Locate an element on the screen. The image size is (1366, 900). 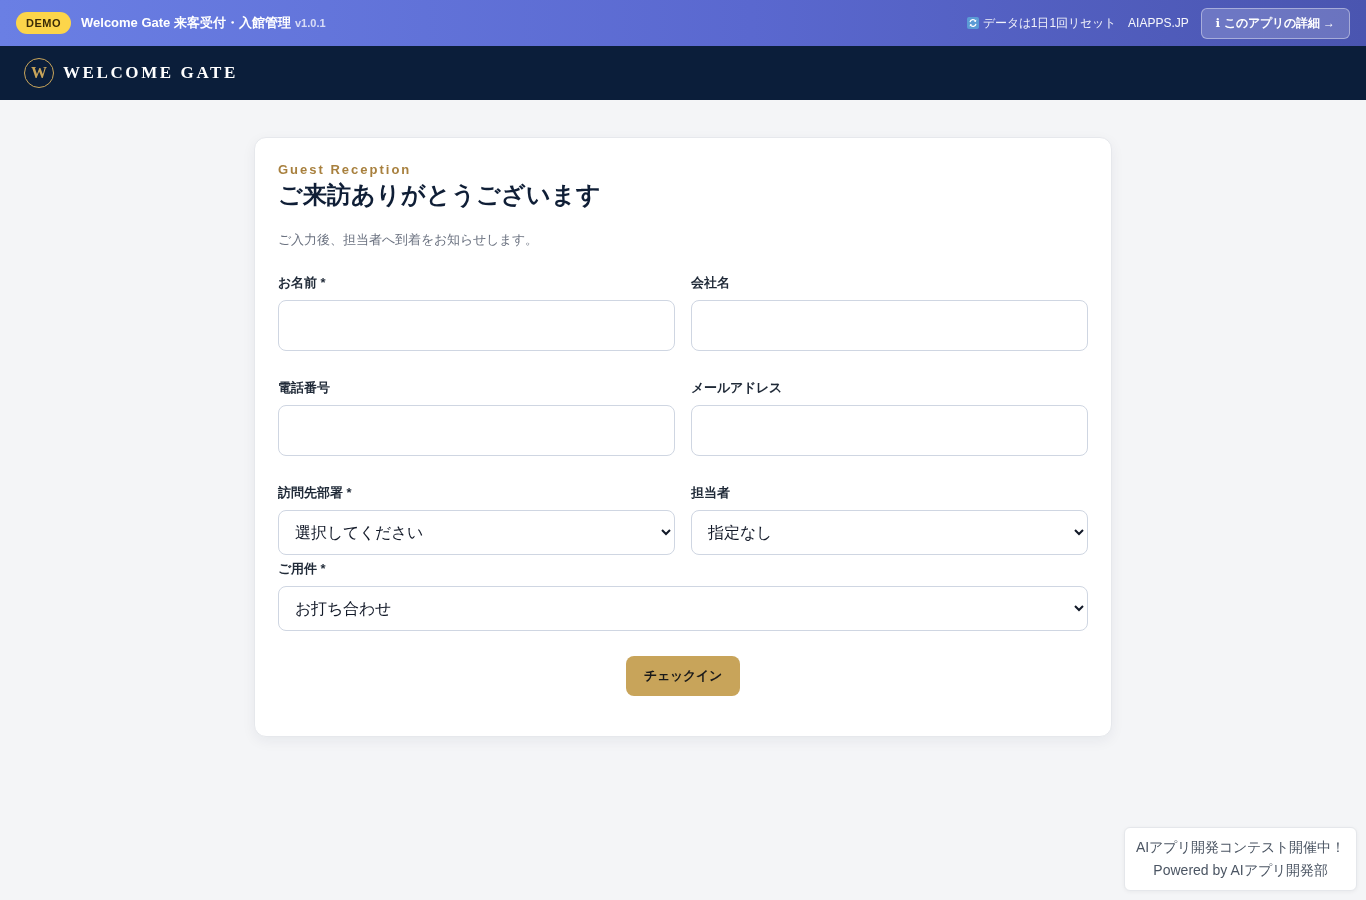
dropdown: 選択してください is located at coordinates (476, 532).